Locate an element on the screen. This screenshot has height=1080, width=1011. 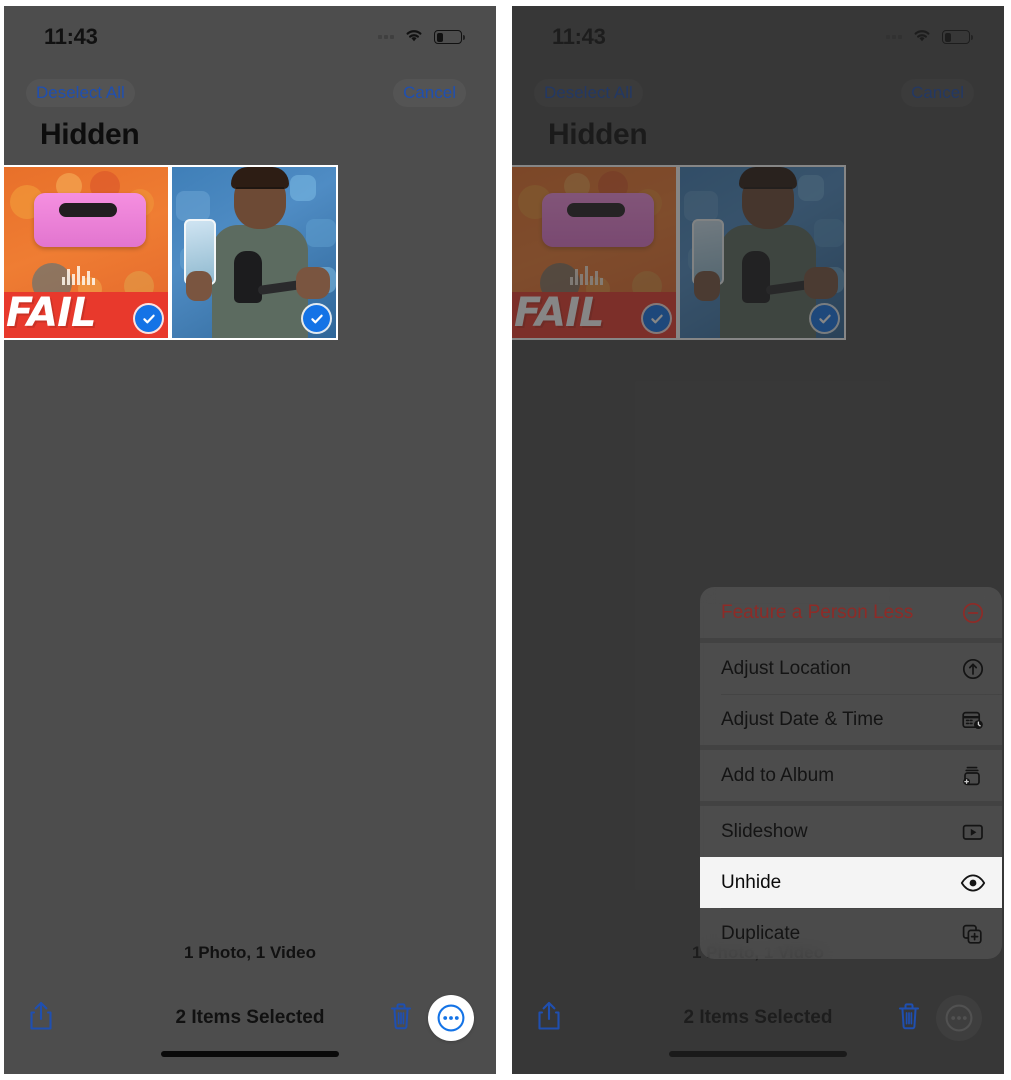
selection-toolbar-right: 2 Items Selected is located at coordinates (758, 1018).